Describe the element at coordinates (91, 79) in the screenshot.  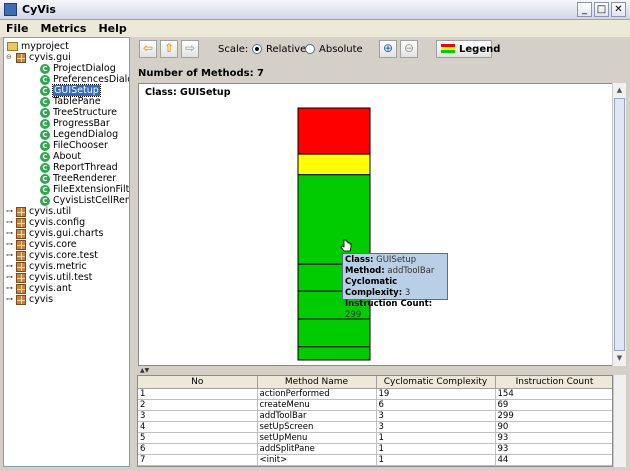
I see `tree-item-label: PreferencesDialog` at that location.